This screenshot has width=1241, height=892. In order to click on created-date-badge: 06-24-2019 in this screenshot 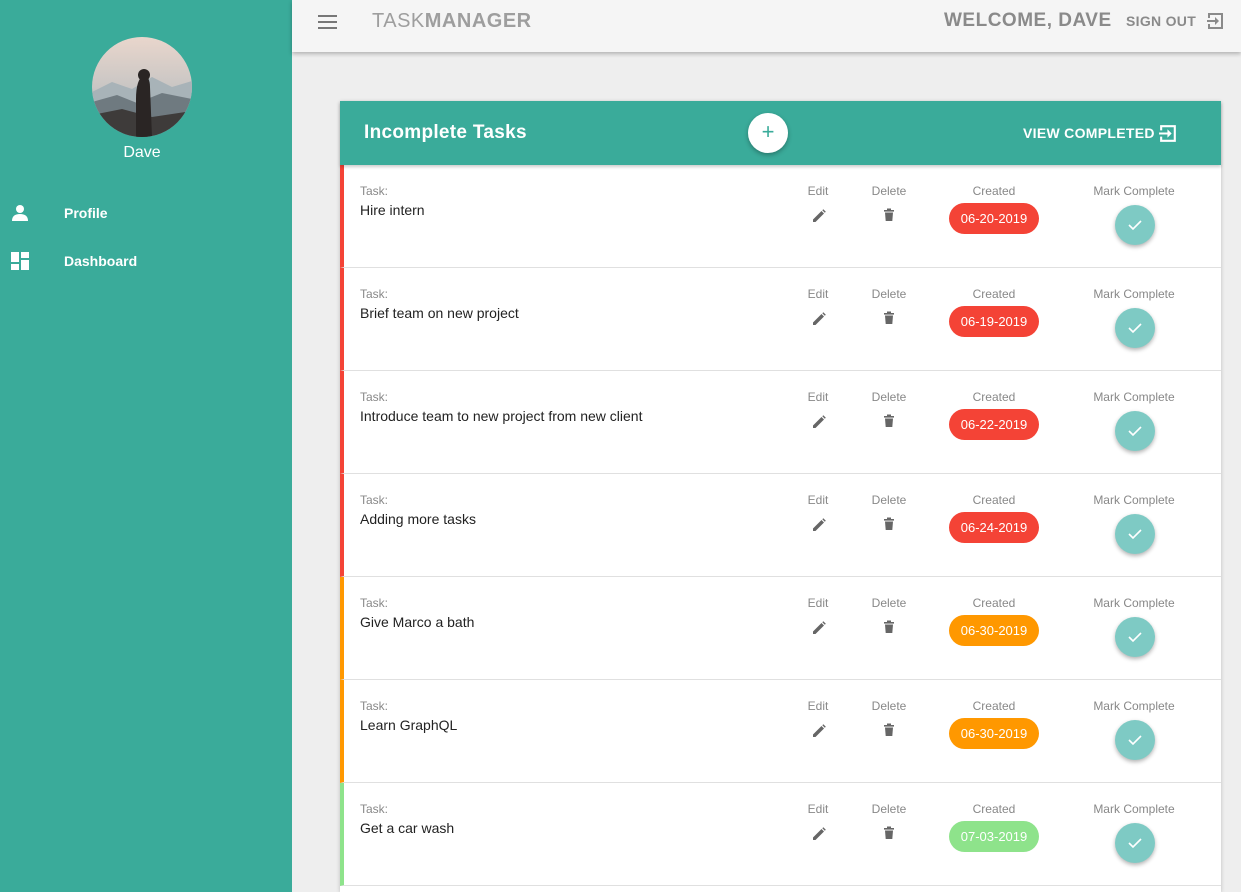, I will do `click(994, 527)`.